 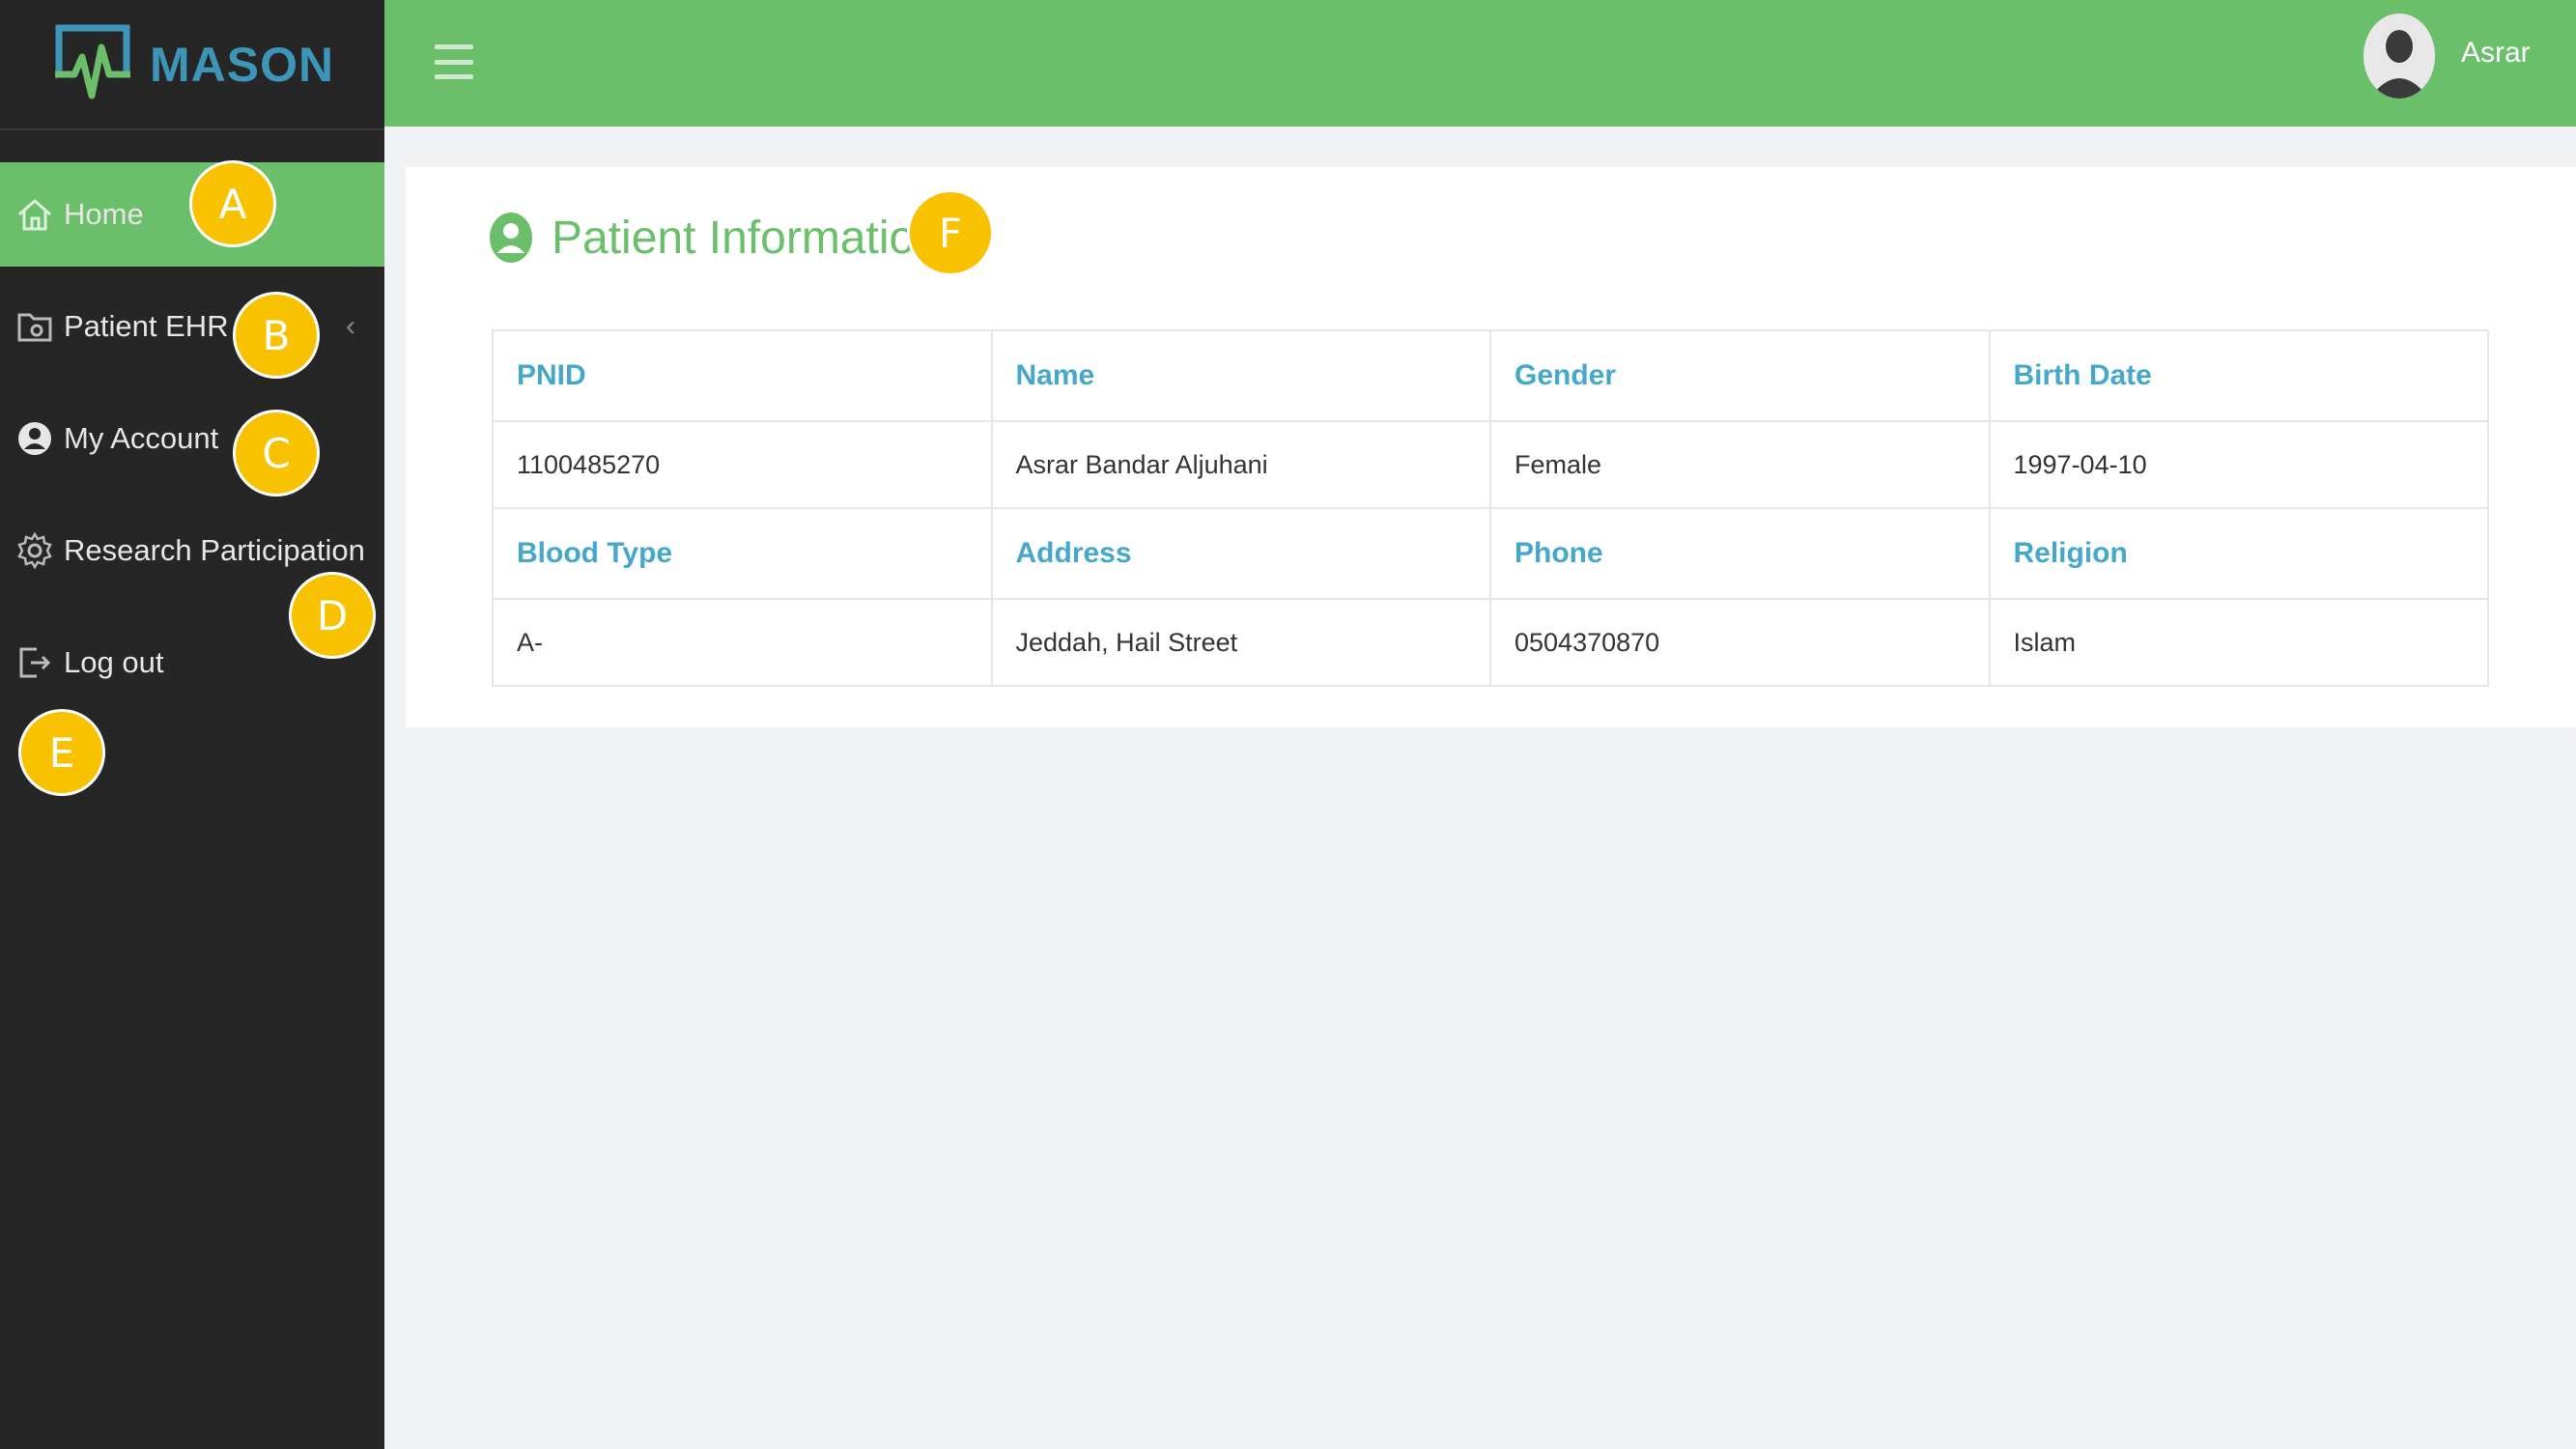 I want to click on top-bar: Asrar, so click(x=1480, y=63).